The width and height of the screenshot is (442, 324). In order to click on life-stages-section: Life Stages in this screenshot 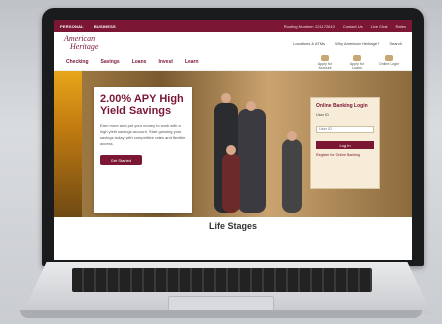, I will do `click(233, 226)`.